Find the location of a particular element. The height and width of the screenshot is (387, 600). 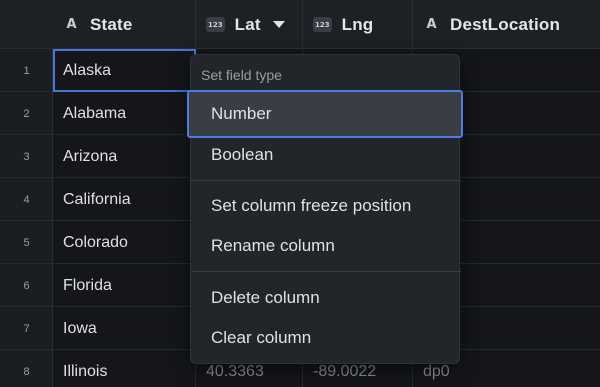

row-number: 2 is located at coordinates (26, 113).